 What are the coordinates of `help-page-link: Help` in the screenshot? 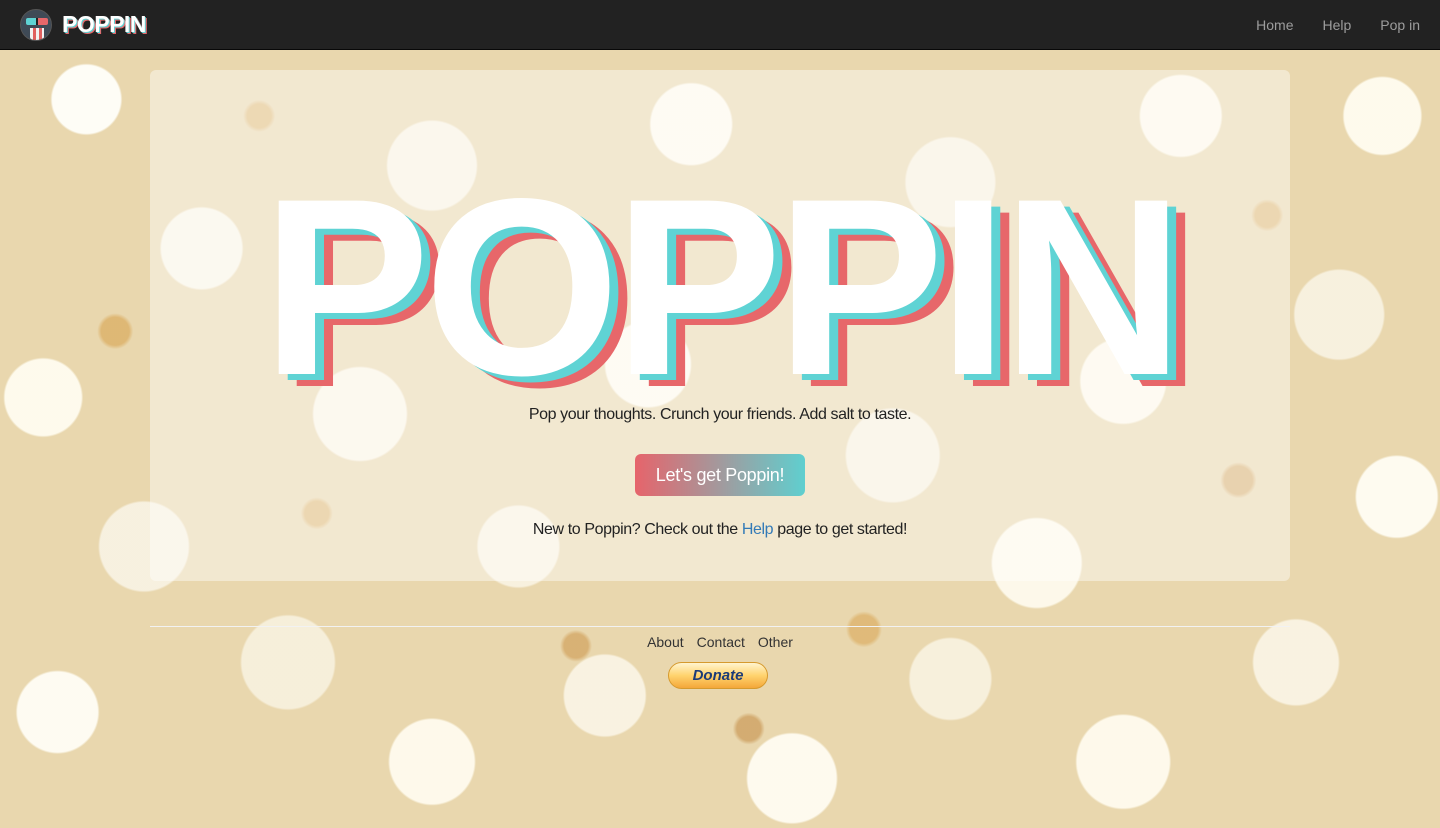 It's located at (758, 529).